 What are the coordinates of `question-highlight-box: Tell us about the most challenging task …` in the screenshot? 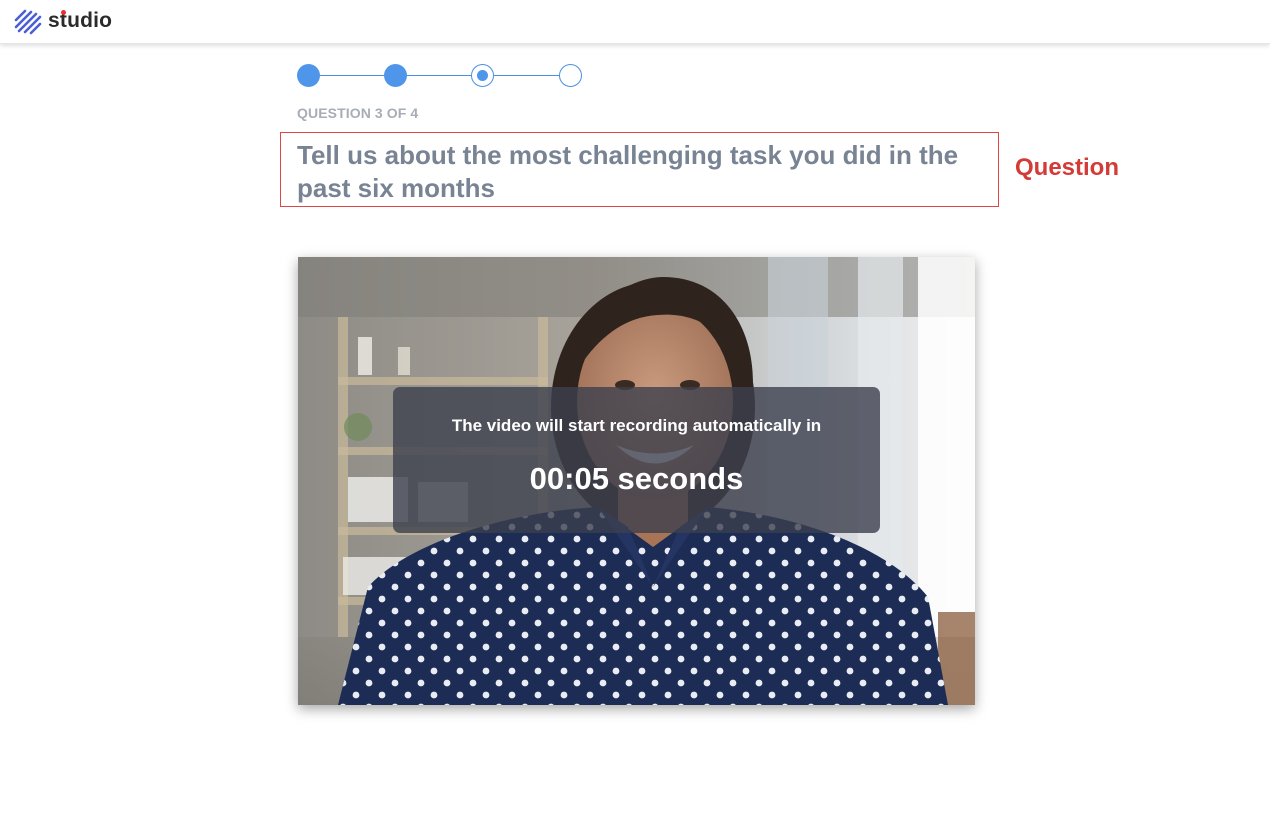 It's located at (639, 169).